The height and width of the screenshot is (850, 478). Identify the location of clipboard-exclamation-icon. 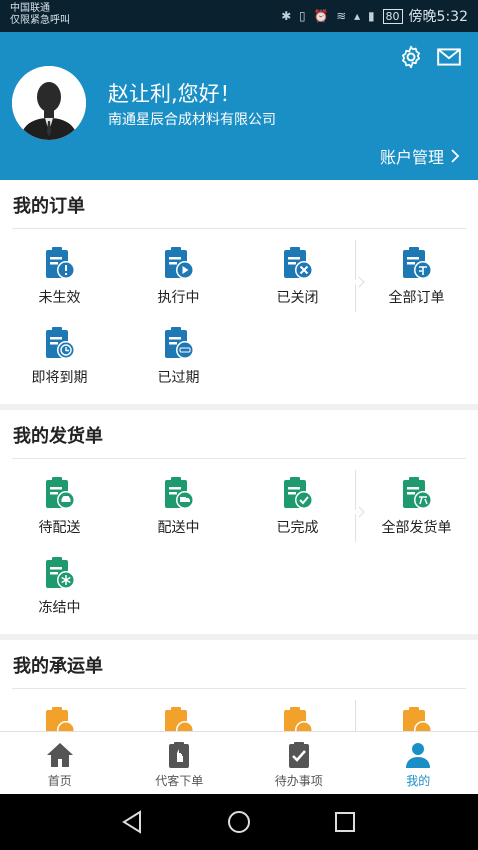
(60, 263).